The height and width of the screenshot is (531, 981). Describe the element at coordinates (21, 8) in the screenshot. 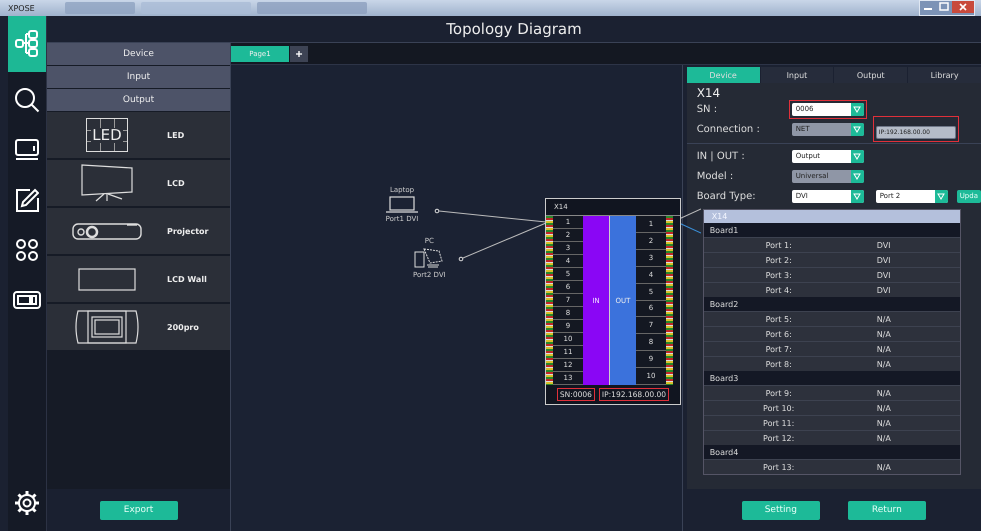

I see `app-label: XPOSE` at that location.